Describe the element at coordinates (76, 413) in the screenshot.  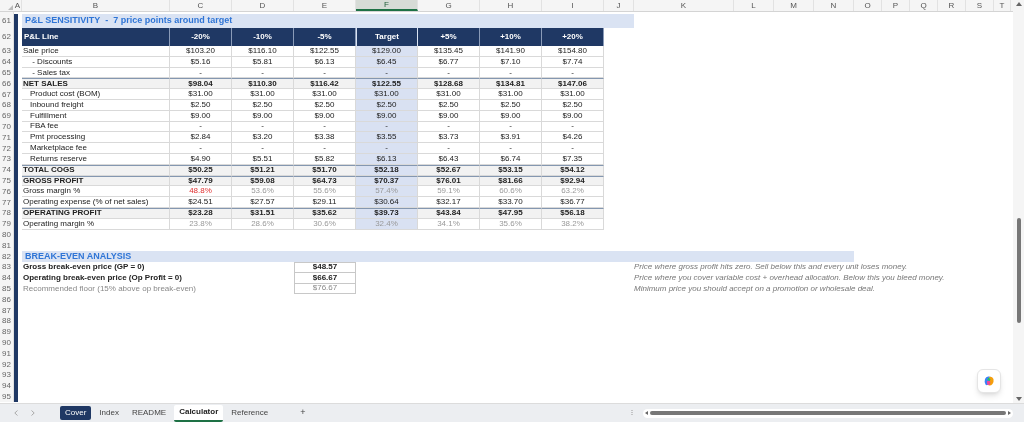
I see `sheet-tab: Cover` at that location.